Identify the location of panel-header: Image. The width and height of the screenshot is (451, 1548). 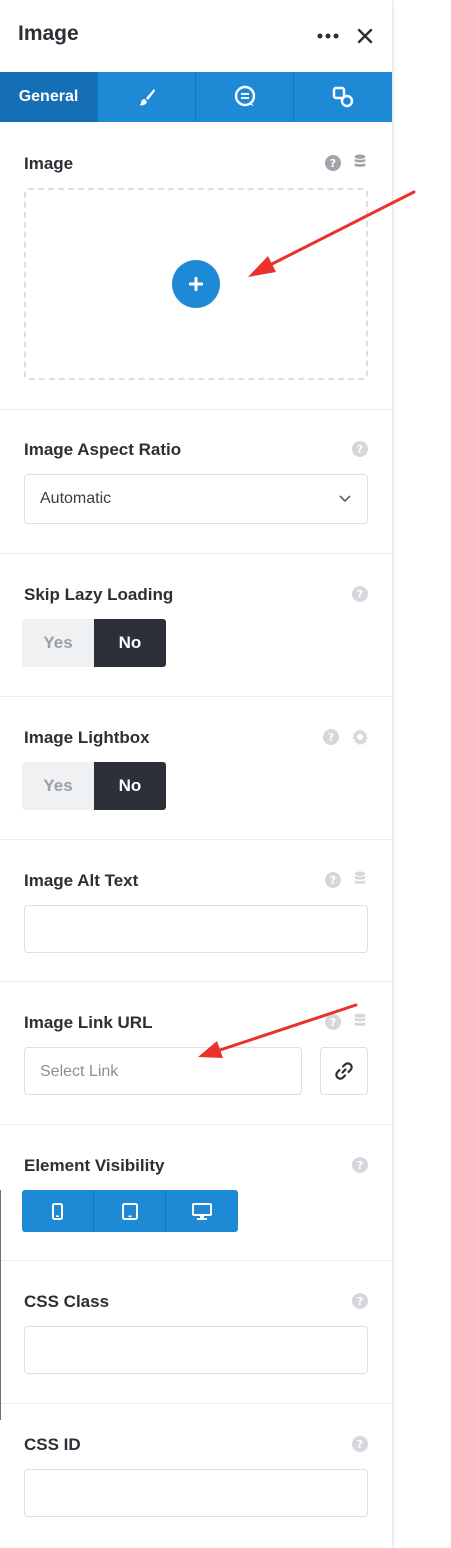
(196, 36).